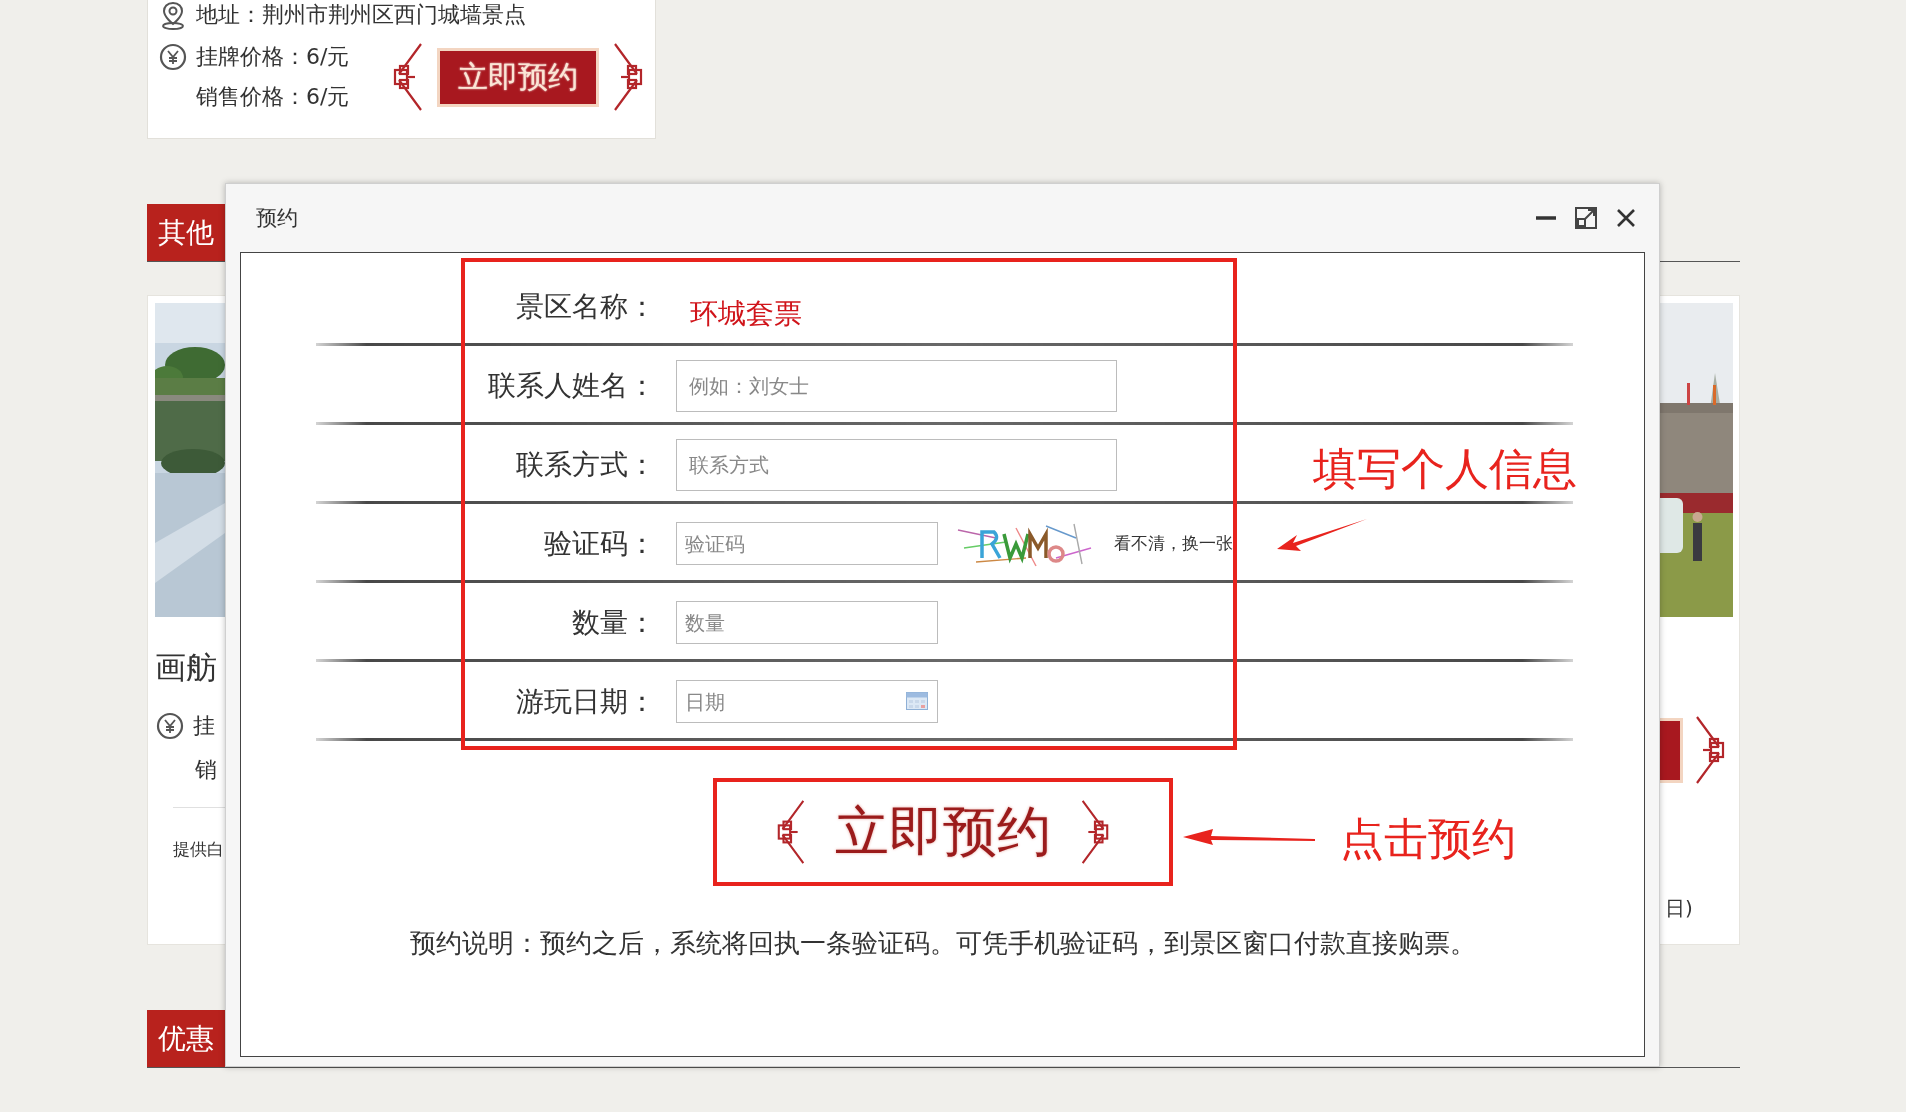 The width and height of the screenshot is (1906, 1112). I want to click on field-label: 联系方式：, so click(585, 464).